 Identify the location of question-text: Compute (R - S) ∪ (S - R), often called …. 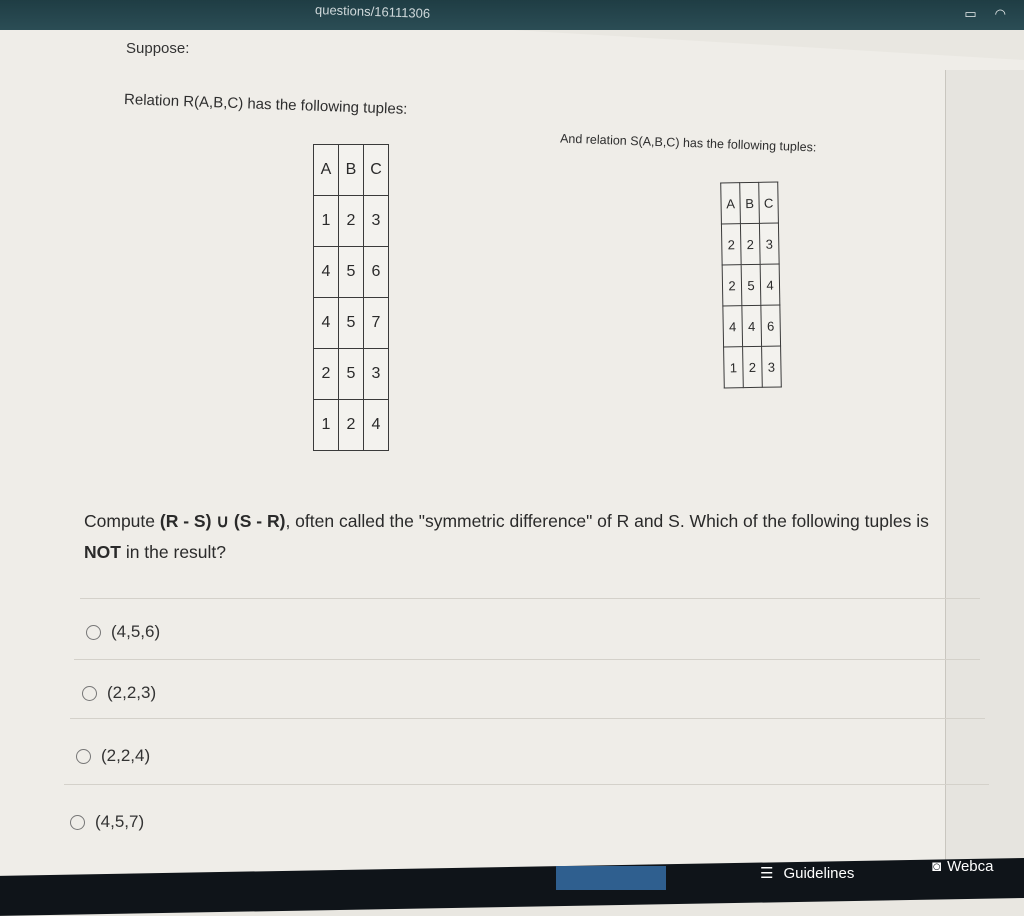
(509, 537).